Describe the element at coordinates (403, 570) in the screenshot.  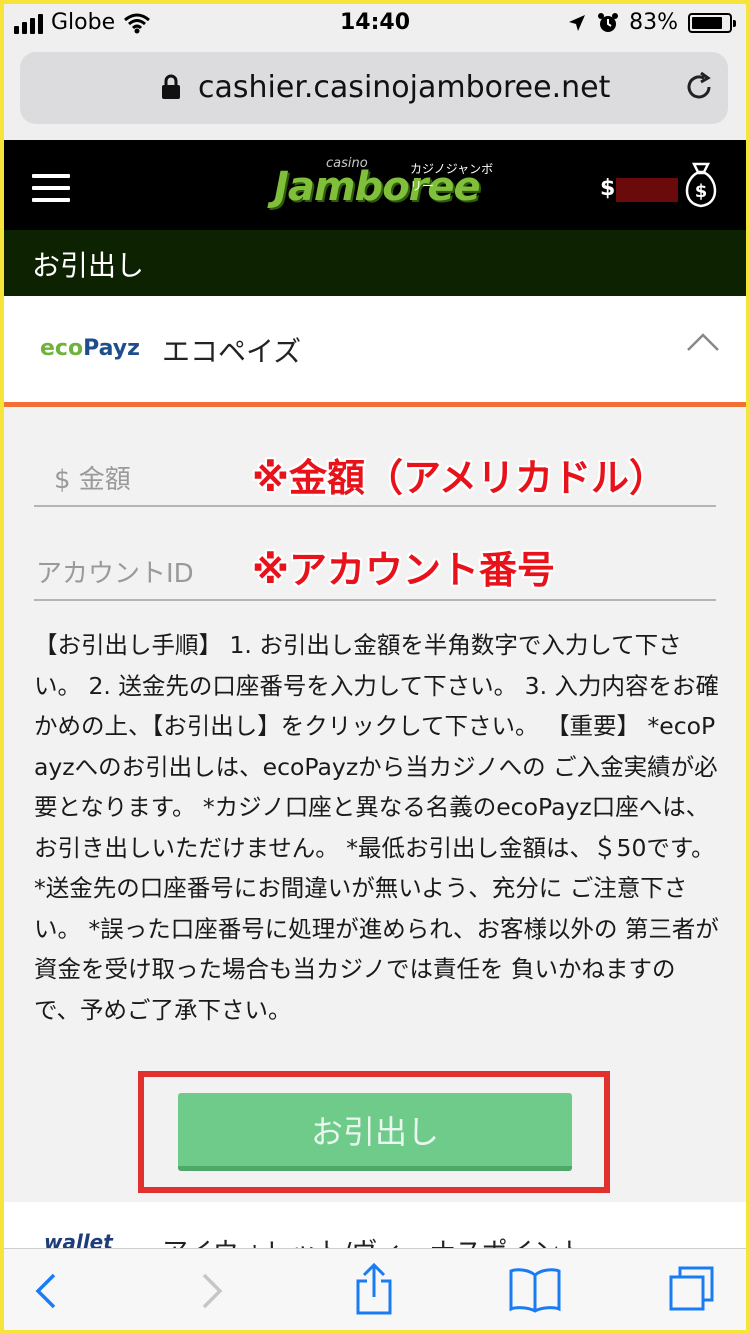
I see `account-annotation: ※アカウント番号` at that location.